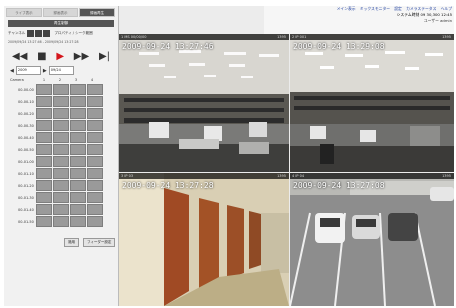 Image resolution: width=456 pixels, height=308 pixels. Describe the element at coordinates (104, 57) in the screenshot. I see `next-frame-icon: ▶|` at that location.